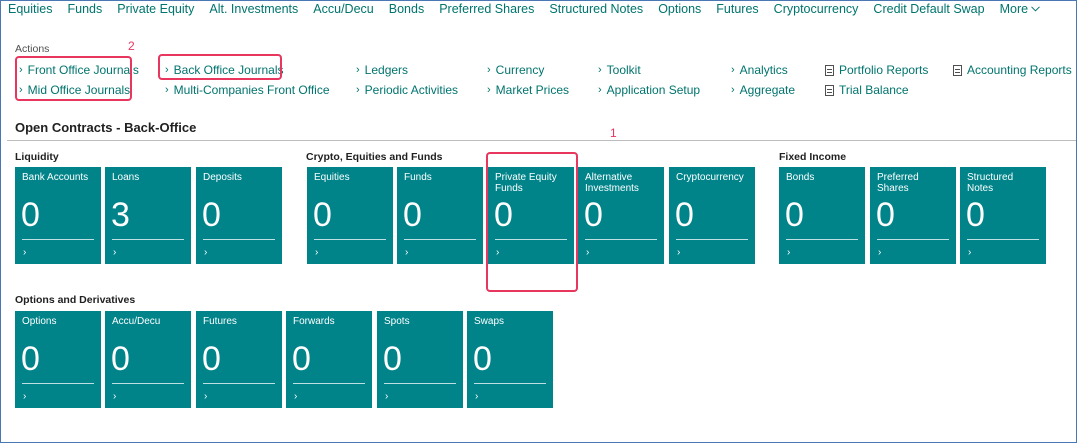  Describe the element at coordinates (39, 321) in the screenshot. I see `tile-title: Options` at that location.